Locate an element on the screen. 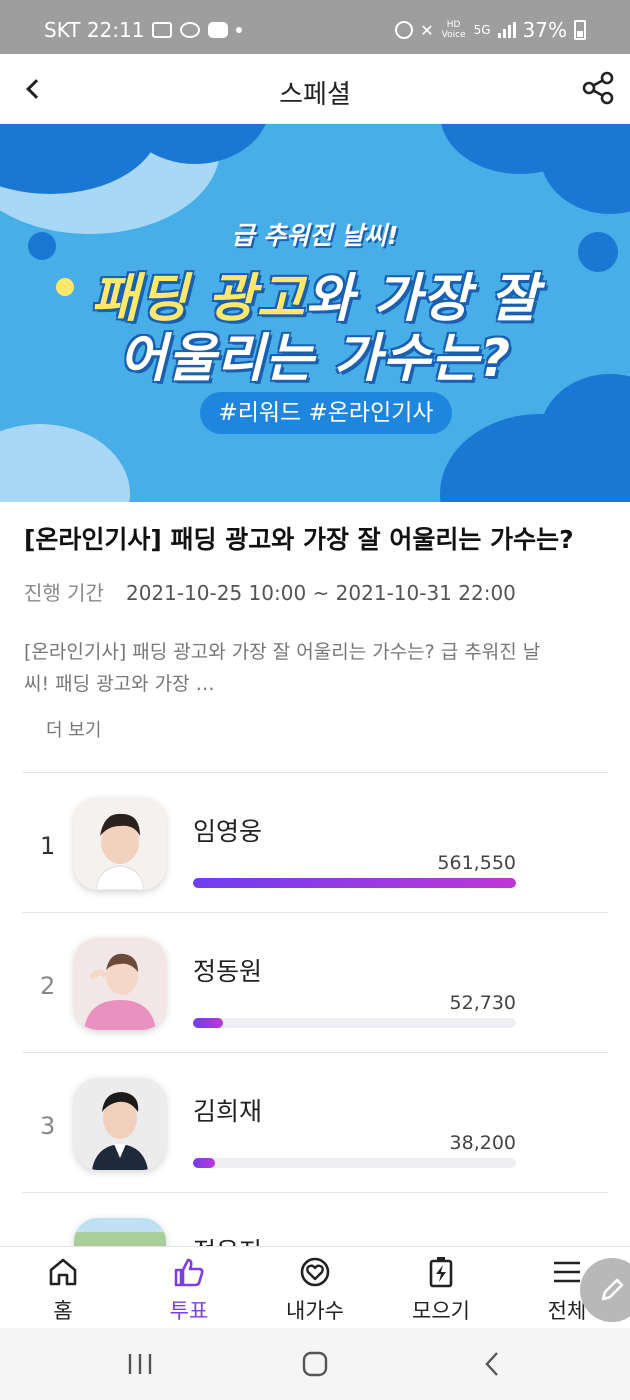 This screenshot has width=630, height=1400. recent-apps-button is located at coordinates (140, 1364).